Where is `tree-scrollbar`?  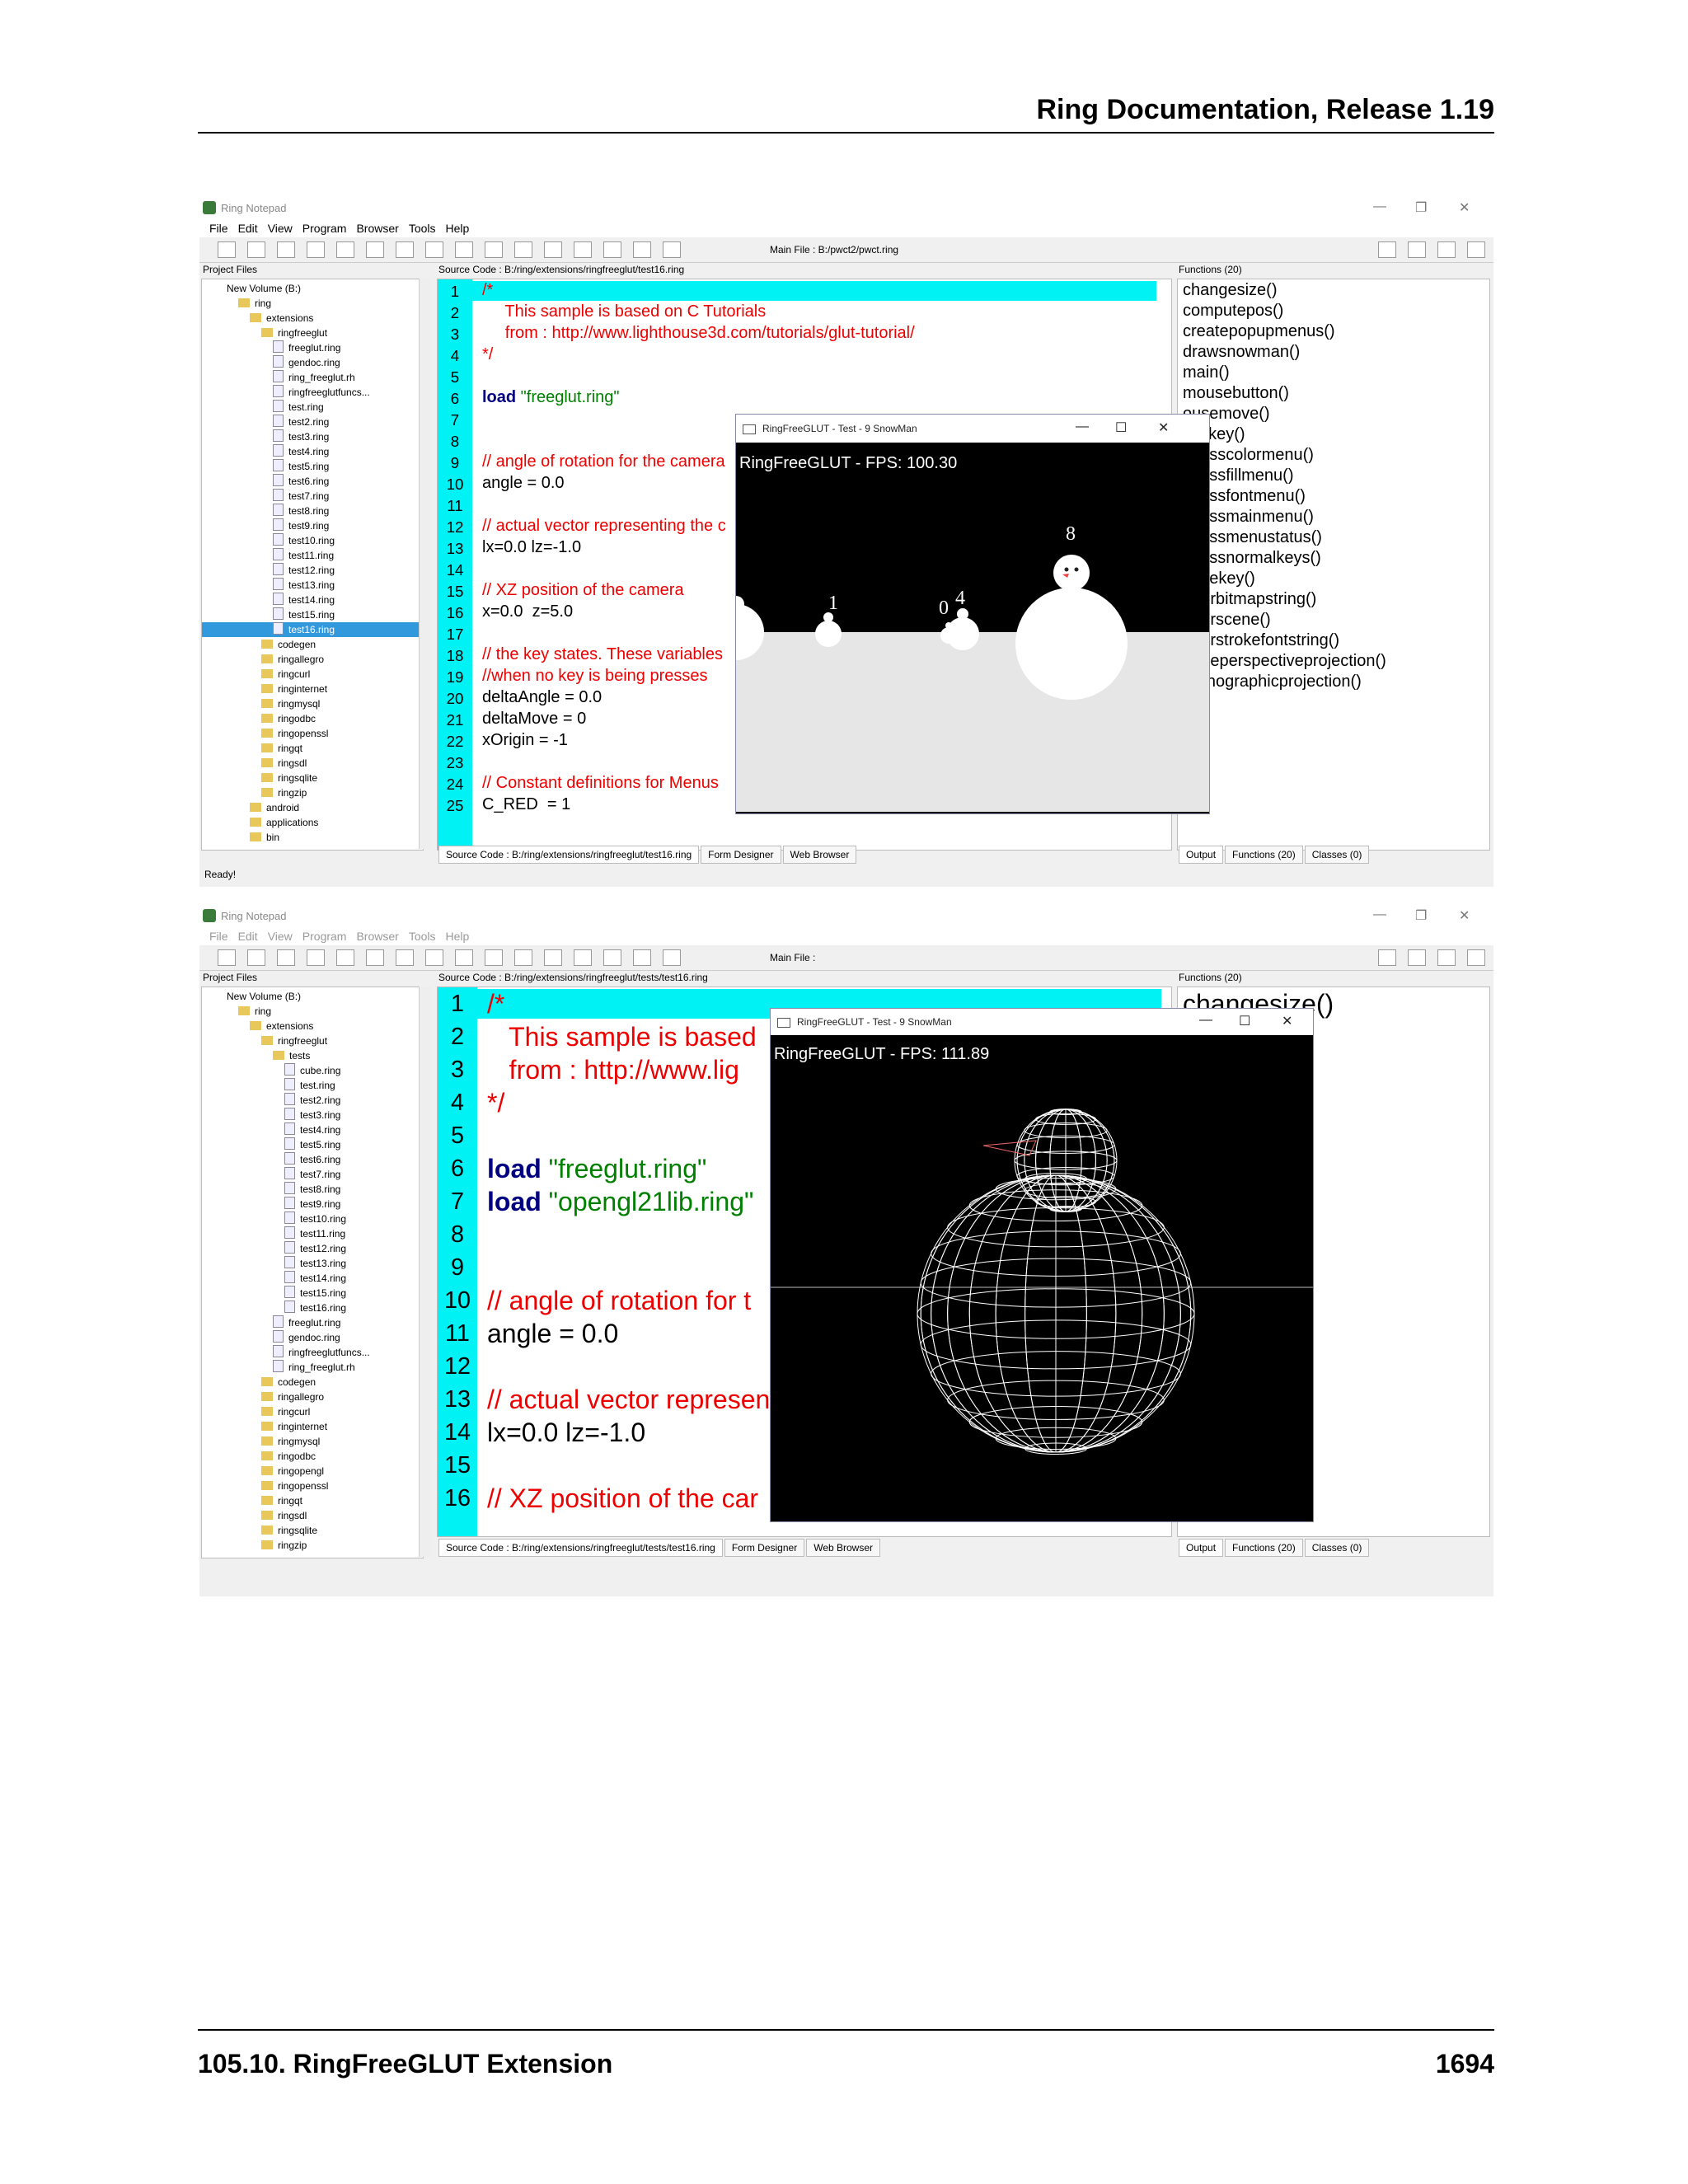
tree-scrollbar is located at coordinates (425, 1272).